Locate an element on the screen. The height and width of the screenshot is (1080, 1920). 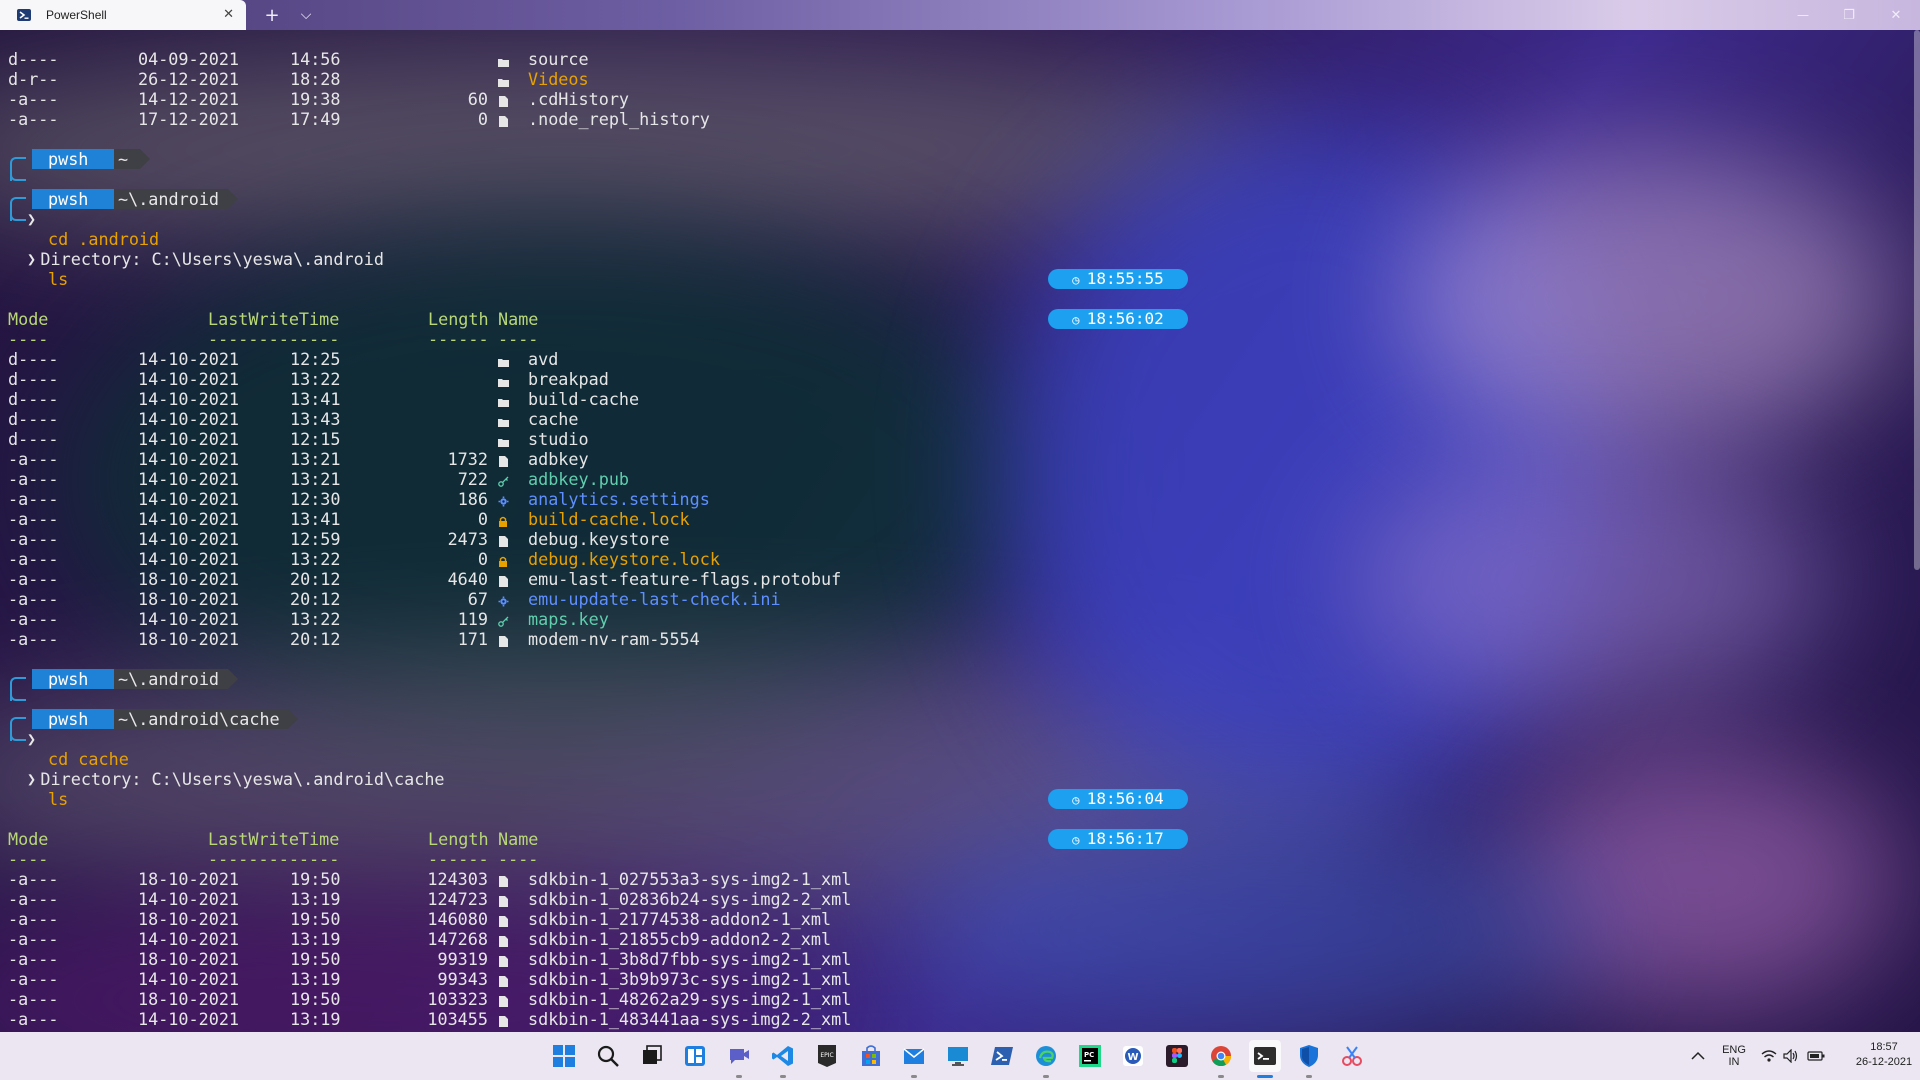
prompt-time: 18:56:04 is located at coordinates (1125, 798).